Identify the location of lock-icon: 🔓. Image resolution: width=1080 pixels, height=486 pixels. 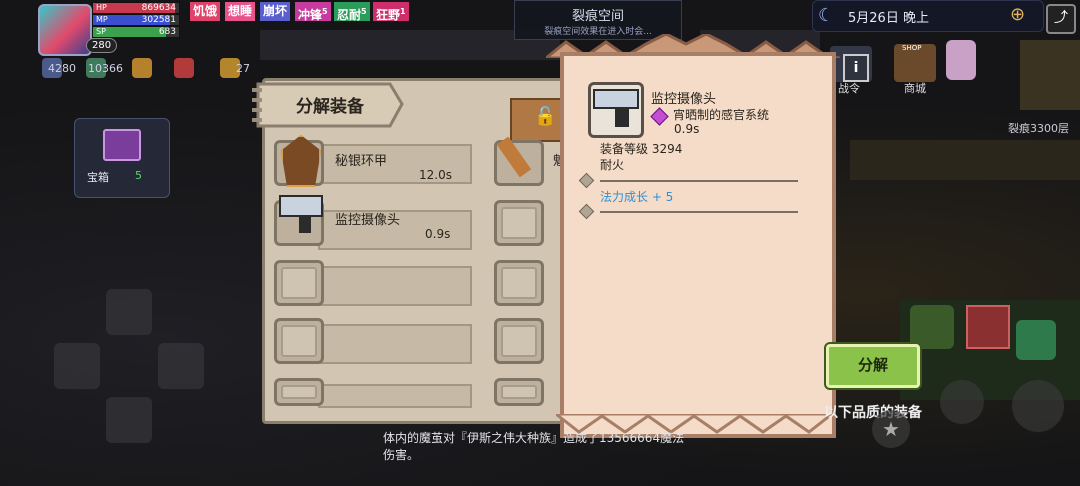
(545, 116).